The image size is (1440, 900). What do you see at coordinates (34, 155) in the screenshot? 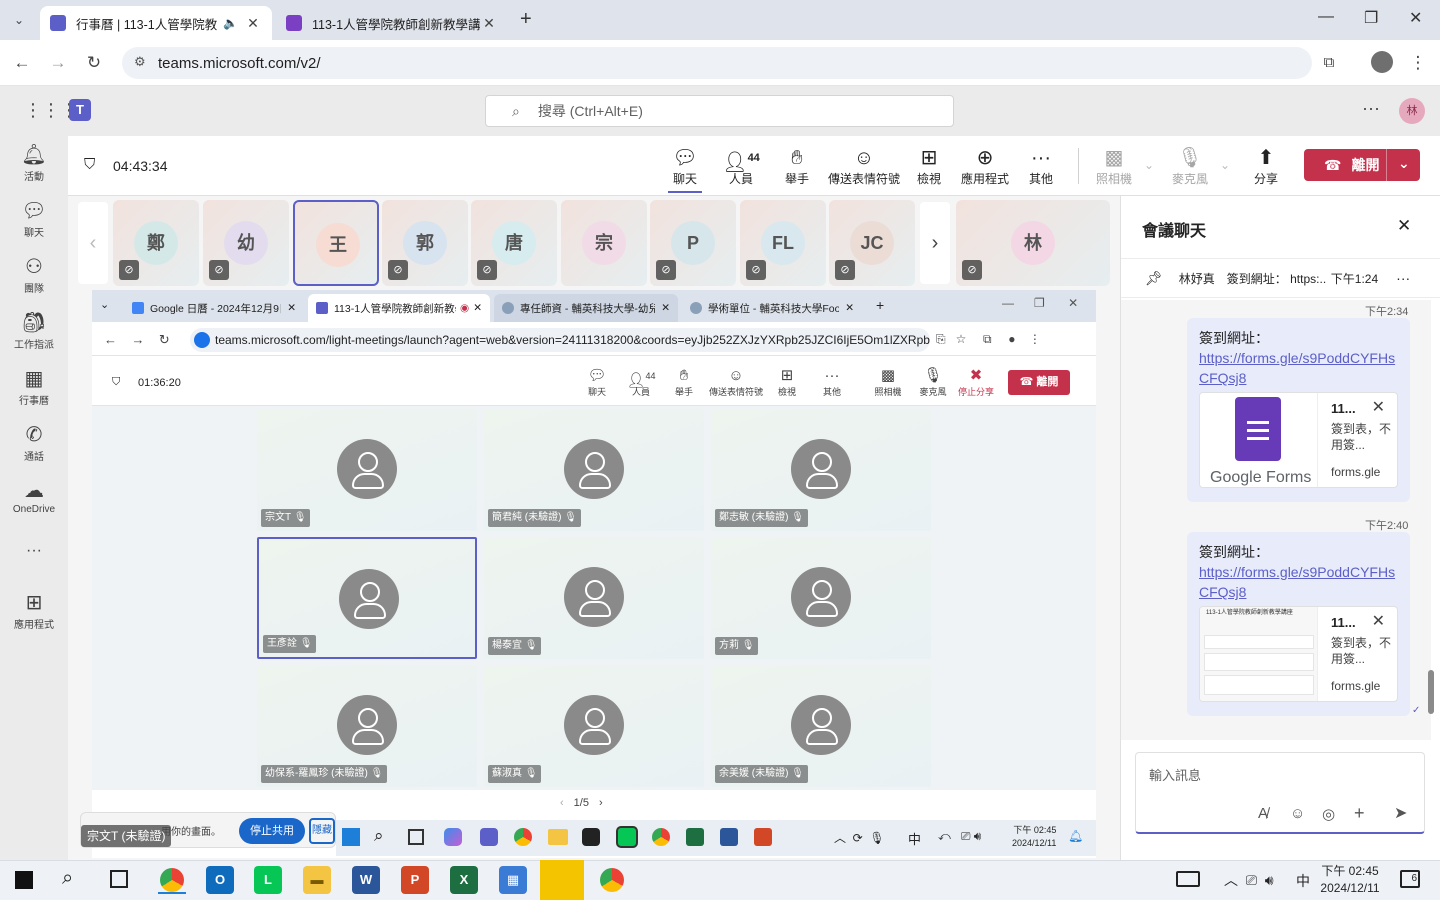
I see `bell-icon: 🔔︎` at bounding box center [34, 155].